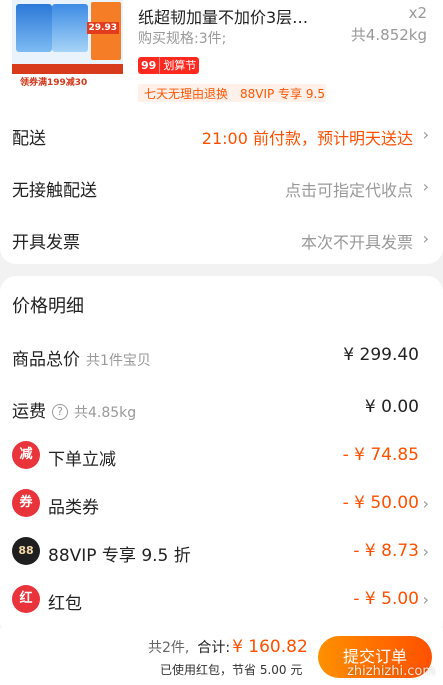 The image size is (443, 685). What do you see at coordinates (221, 504) in the screenshot?
I see `coupon-row: 券 品类券 - ¥ 50.00 ›` at bounding box center [221, 504].